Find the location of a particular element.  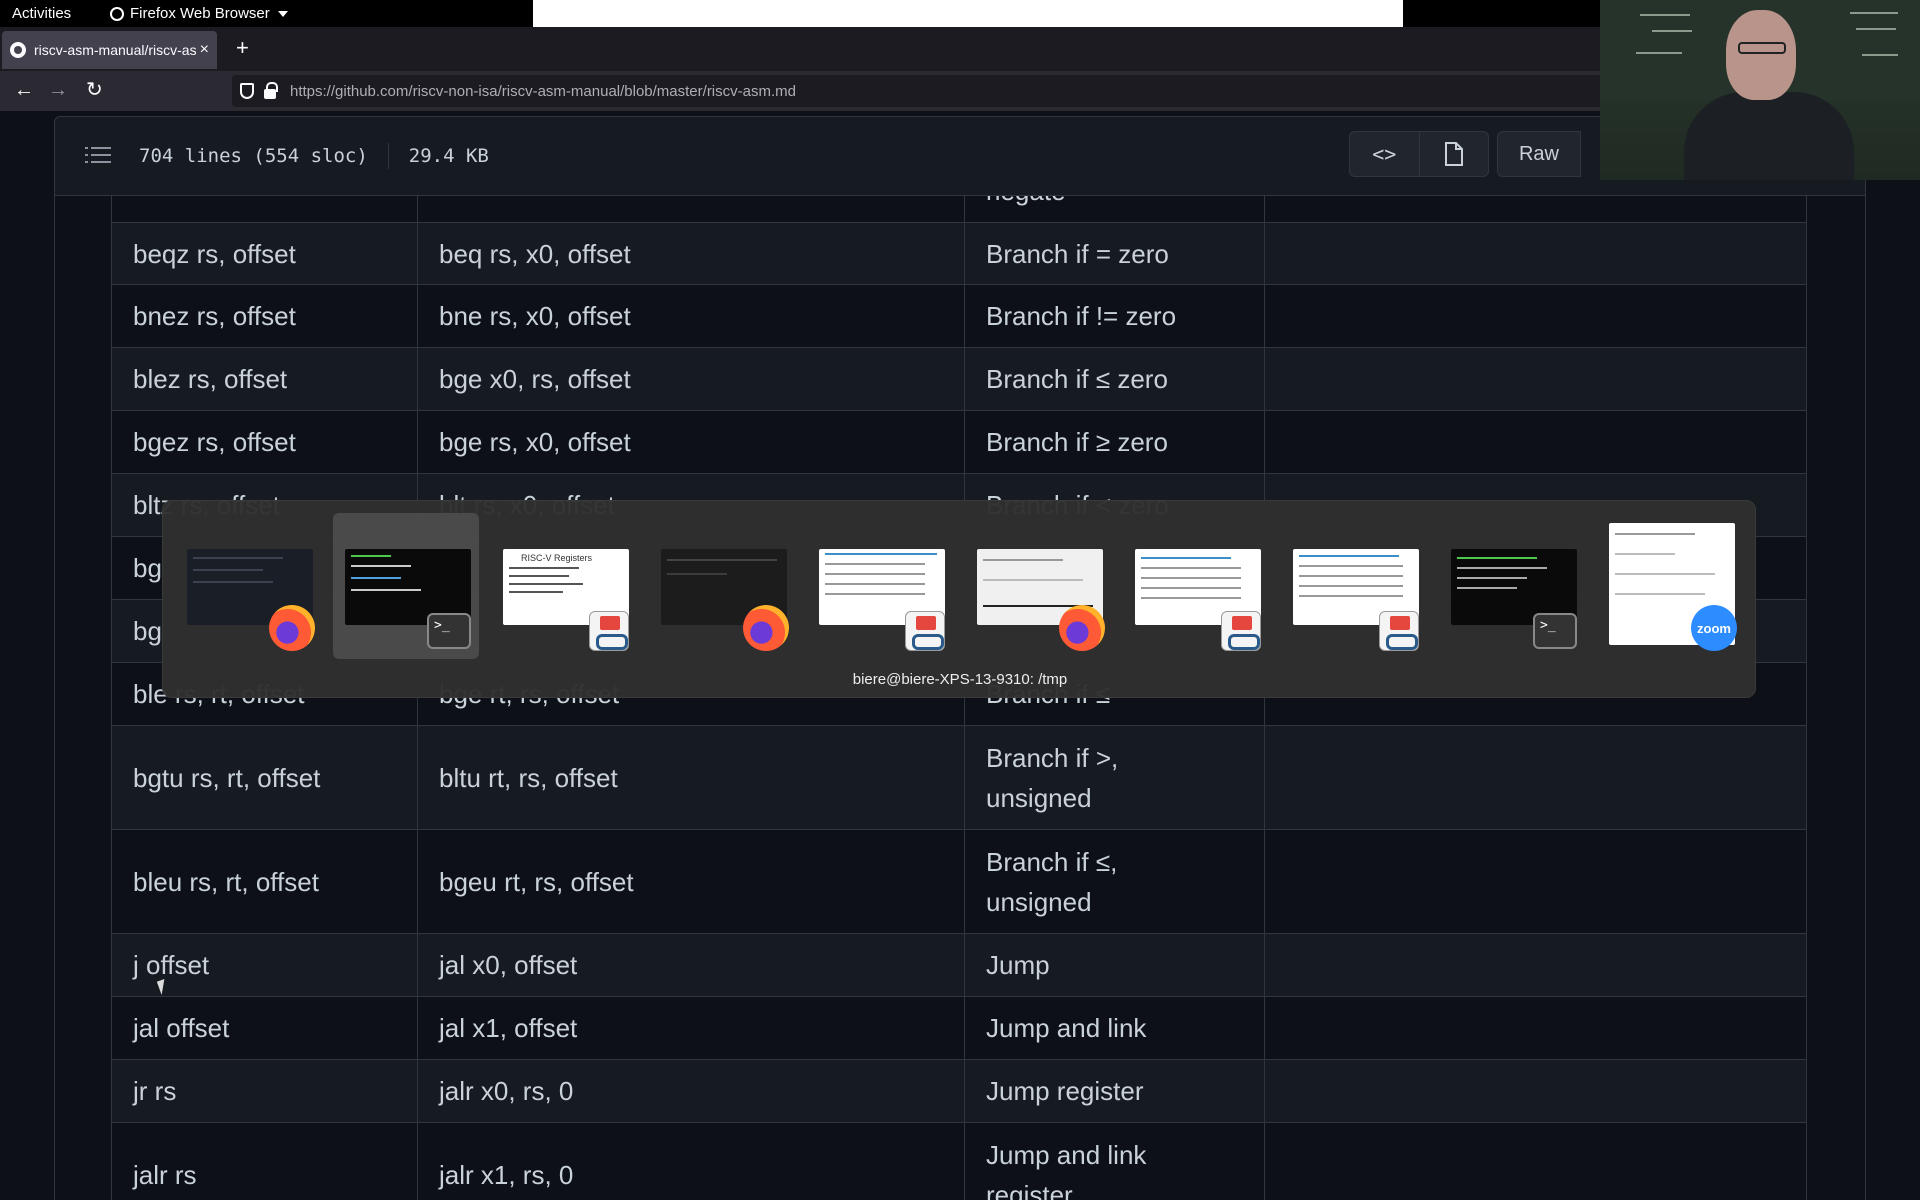

table-cell: Jump is located at coordinates (1114, 965).